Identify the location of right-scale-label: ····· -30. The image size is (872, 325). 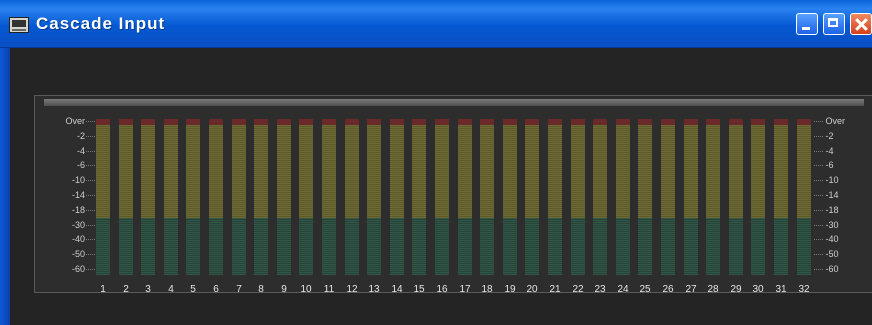
(826, 224).